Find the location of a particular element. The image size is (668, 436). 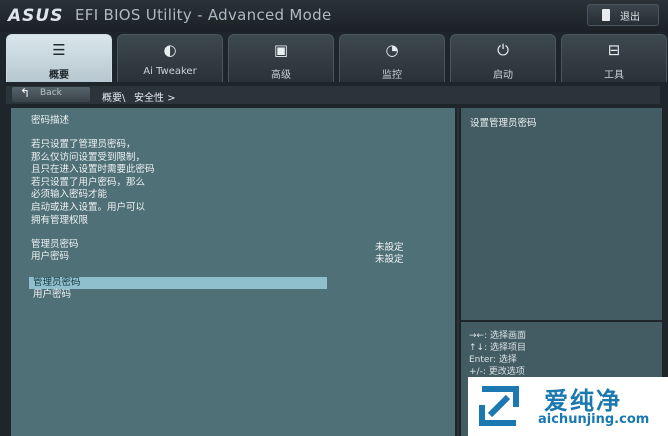

watermark: 爱纯净 aichunjing.com is located at coordinates (568, 406).